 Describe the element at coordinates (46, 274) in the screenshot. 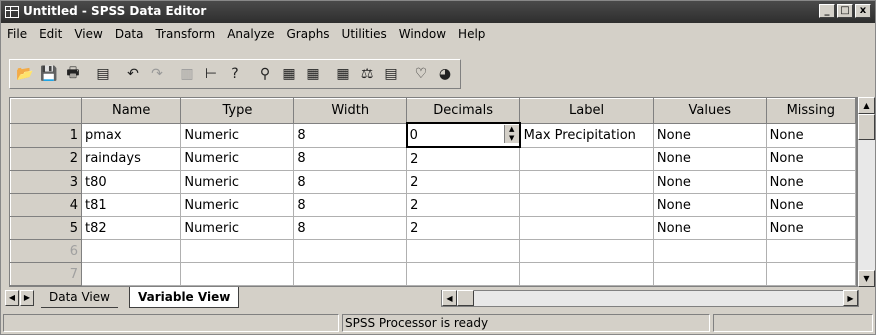

I see `row-number: 7` at that location.